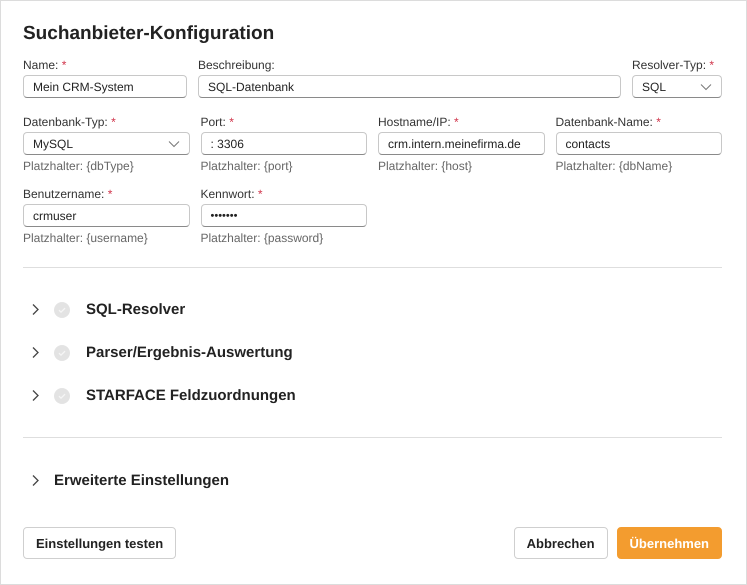 Image resolution: width=747 pixels, height=585 pixels. I want to click on field-label: Port: *, so click(217, 122).